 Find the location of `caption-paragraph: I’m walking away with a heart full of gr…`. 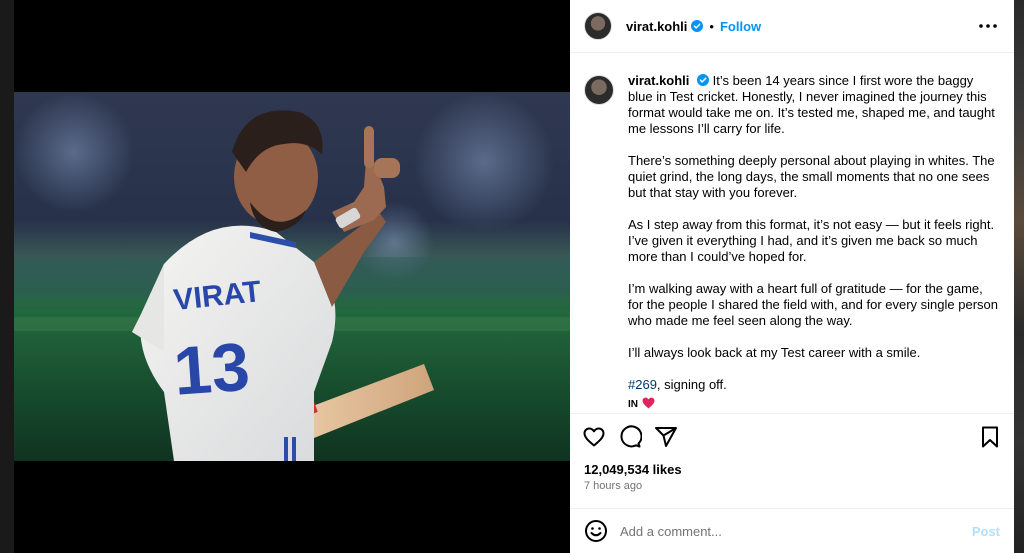

caption-paragraph: I’m walking away with a heart full of gr… is located at coordinates (813, 304).